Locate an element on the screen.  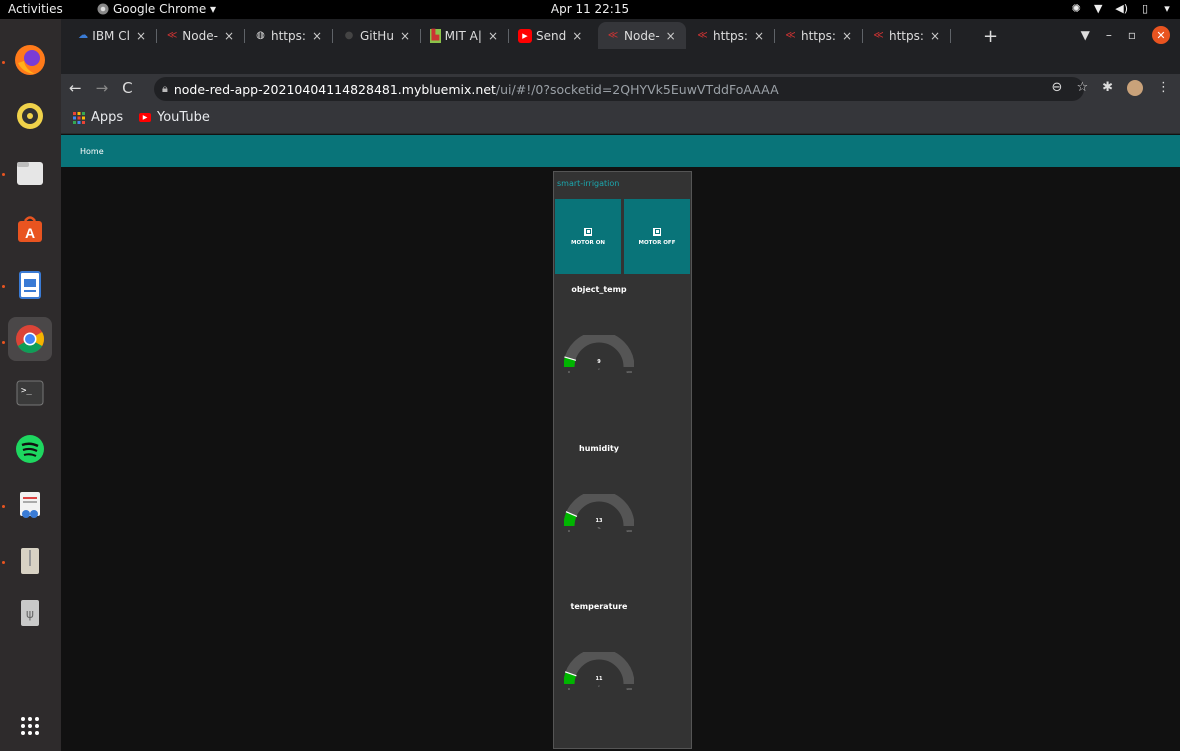
gauge-object-temp: object_temp 9 c 0 100 is located at coordinates (623, 350).